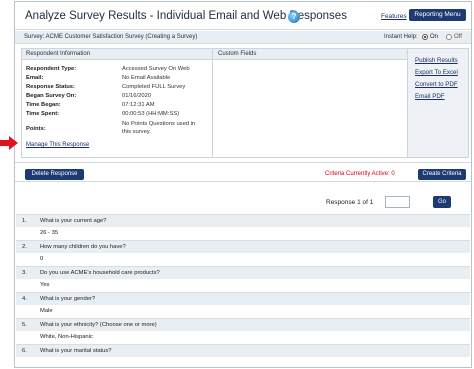  Describe the element at coordinates (151, 114) in the screenshot. I see `time-spent-value: 00:00:53 (HH:MM:SS)` at that location.